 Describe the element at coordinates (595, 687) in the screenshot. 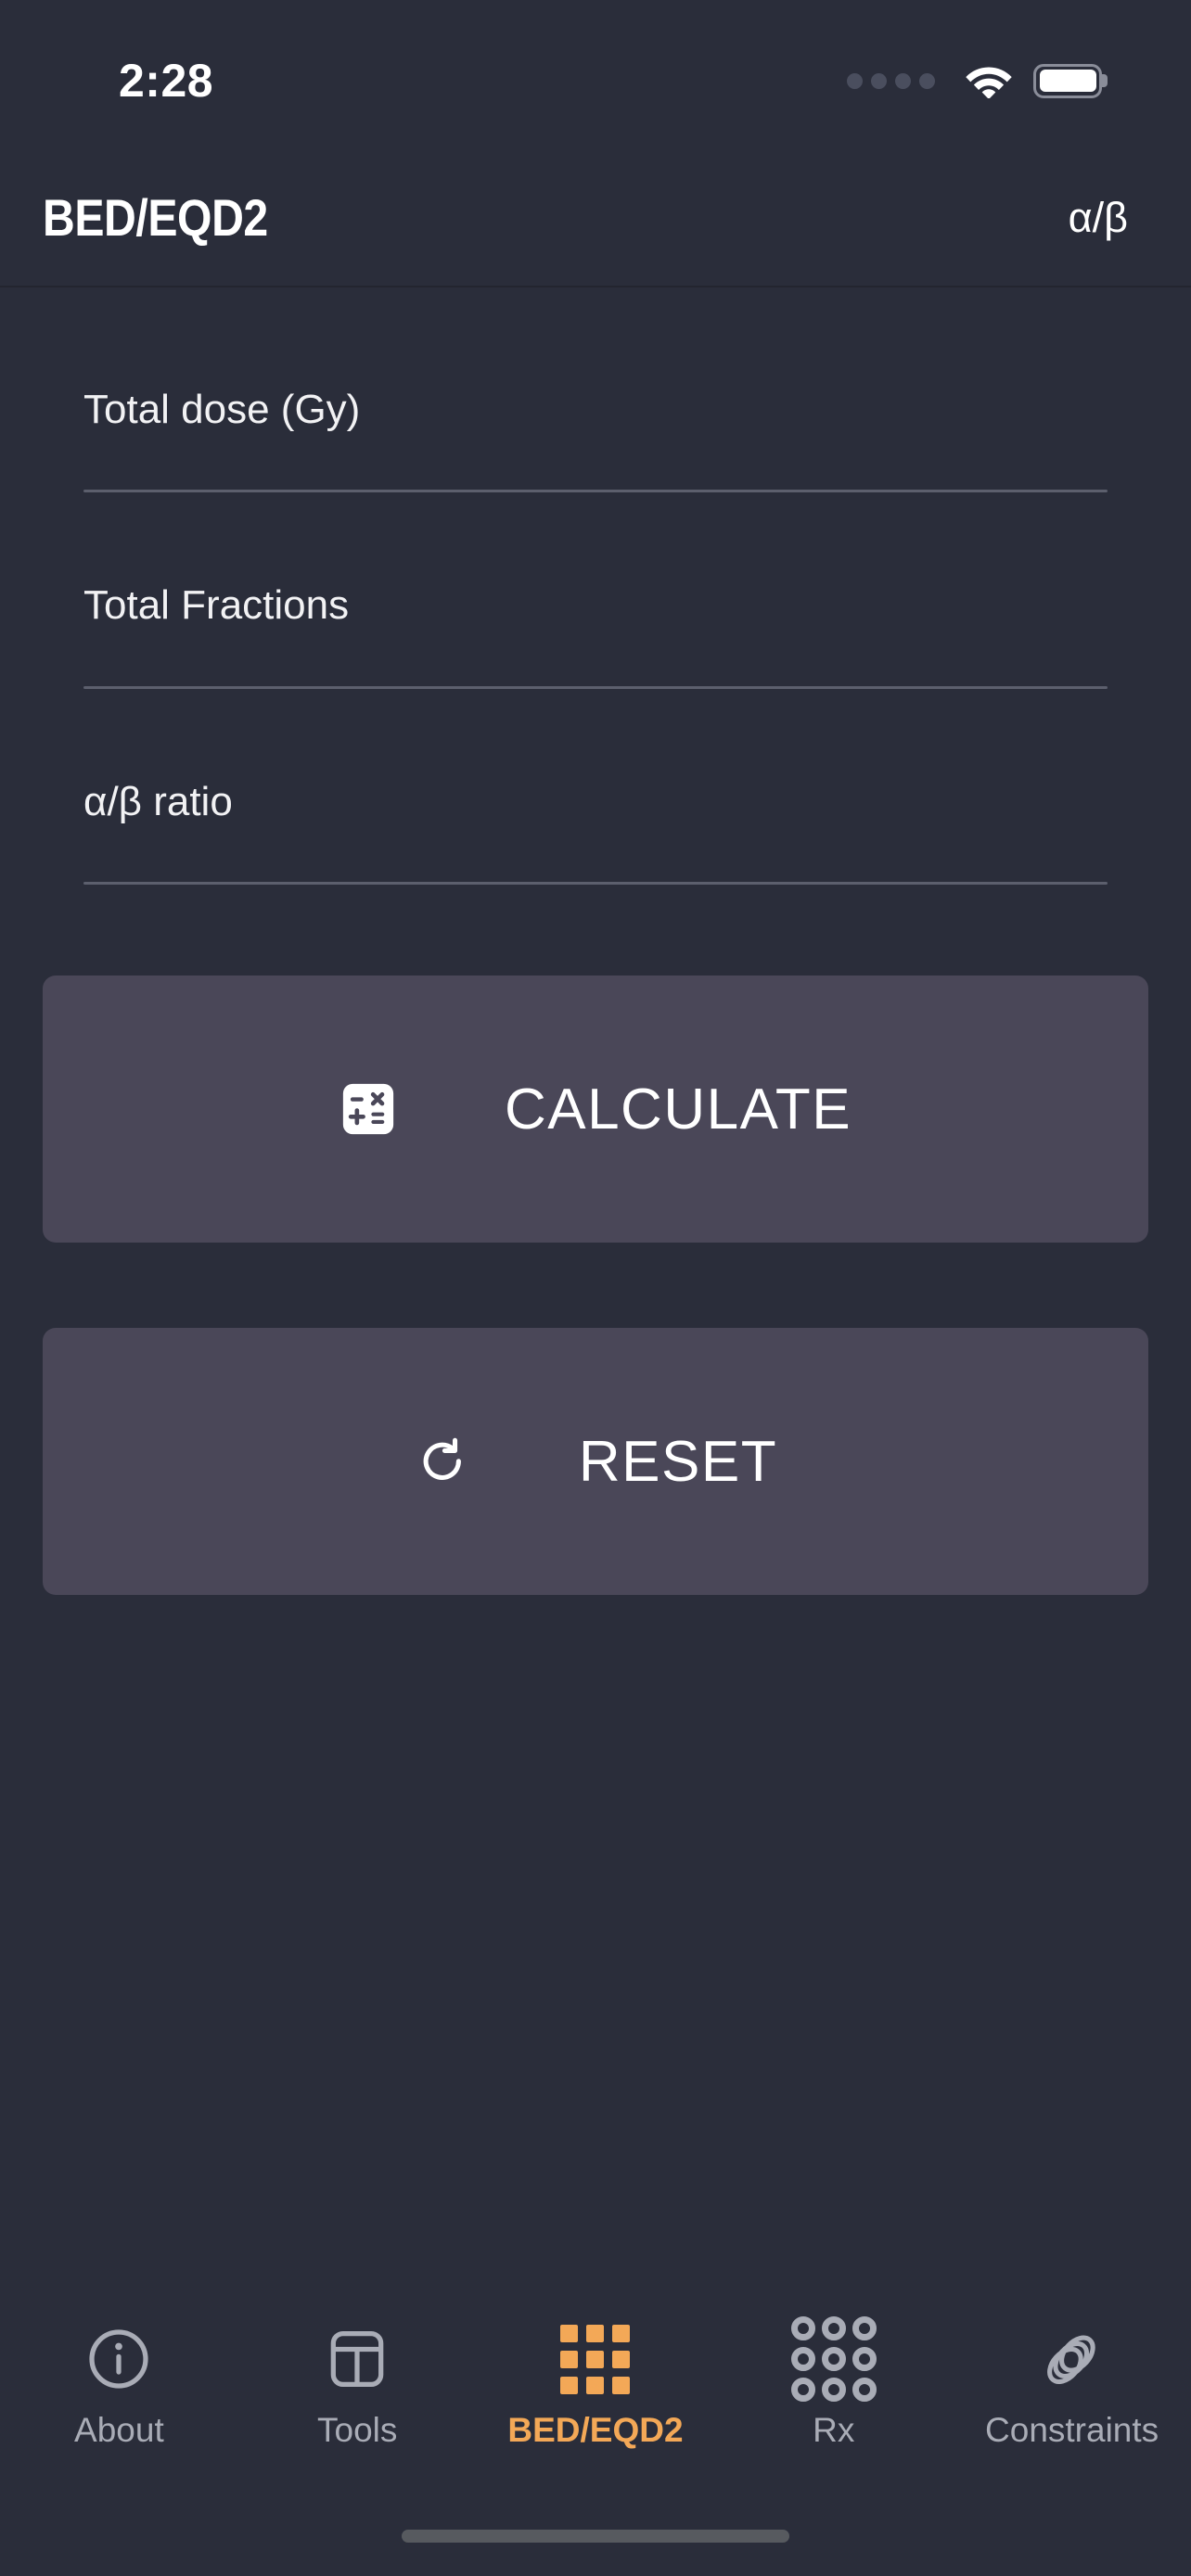

I see `total-fractions-input` at that location.